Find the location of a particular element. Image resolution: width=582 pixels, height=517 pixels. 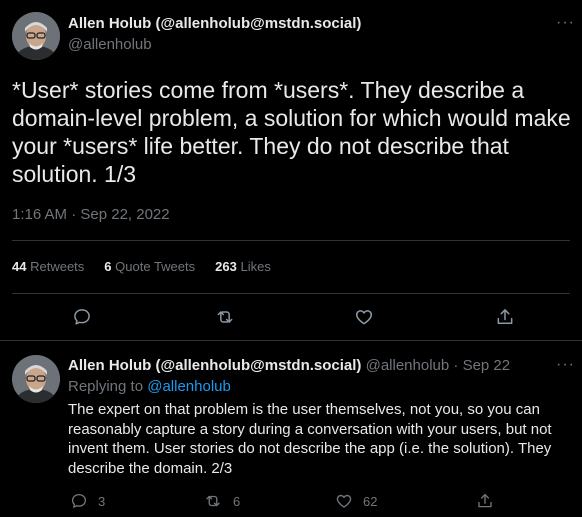

tweet-stats: 44 Retweets 6 Quote Tweets 263 Likes is located at coordinates (141, 266).